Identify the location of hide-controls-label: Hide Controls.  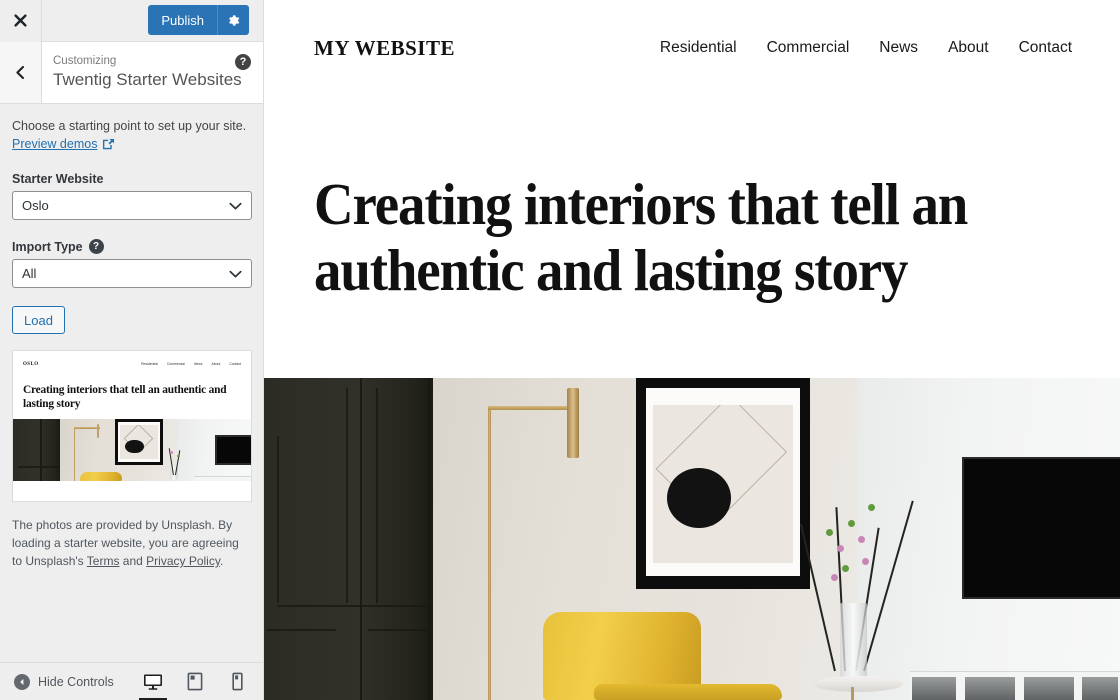
(76, 681).